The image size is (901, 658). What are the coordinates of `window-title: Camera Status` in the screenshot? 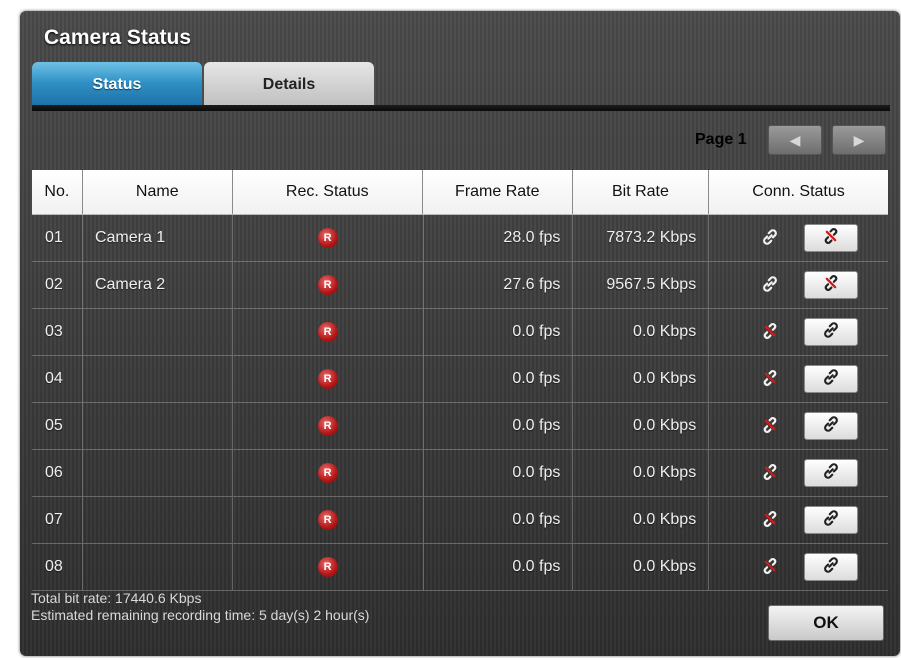 It's located at (118, 37).